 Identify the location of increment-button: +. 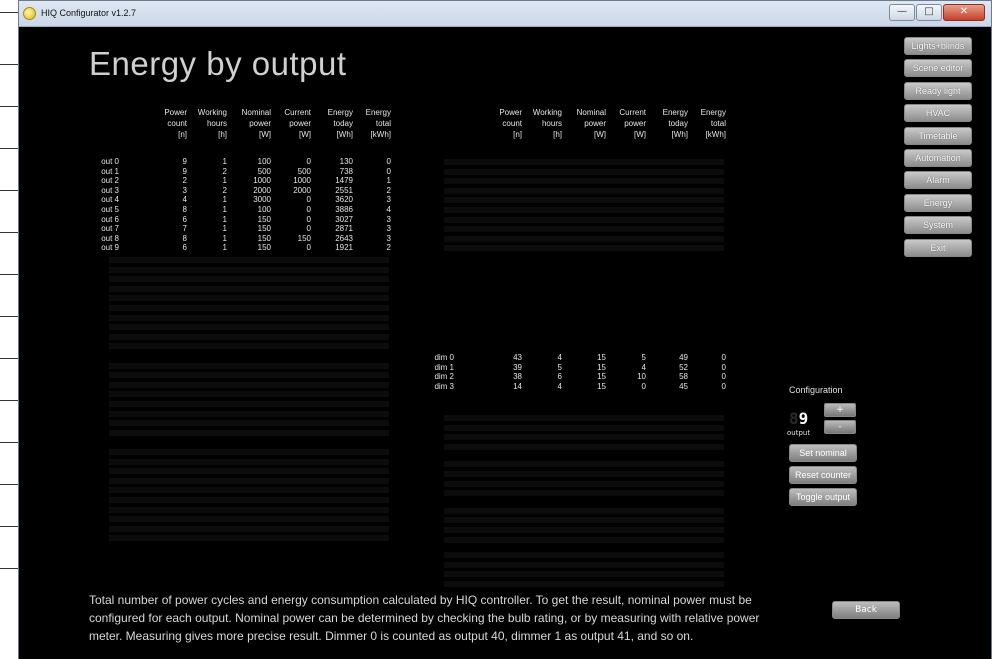
(840, 410).